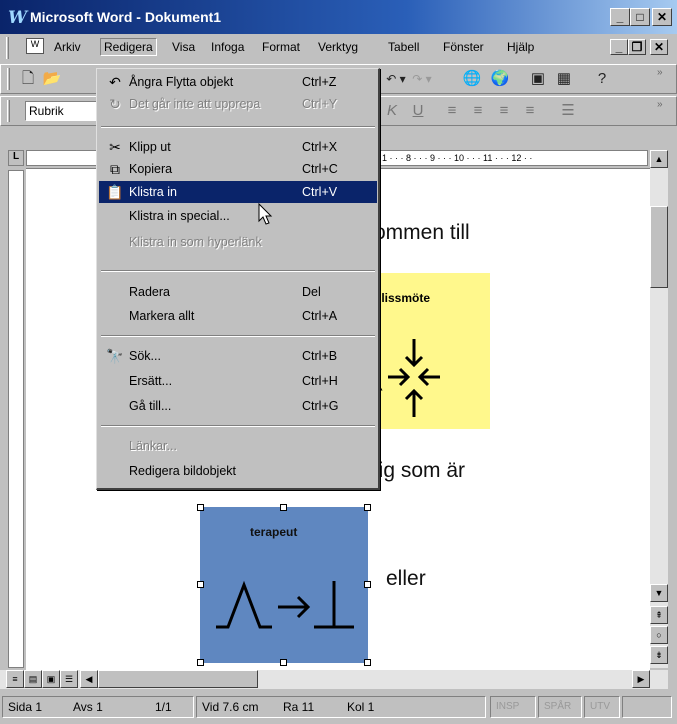 This screenshot has height=724, width=677. What do you see at coordinates (620, 17) in the screenshot?
I see `minimize-button: _` at bounding box center [620, 17].